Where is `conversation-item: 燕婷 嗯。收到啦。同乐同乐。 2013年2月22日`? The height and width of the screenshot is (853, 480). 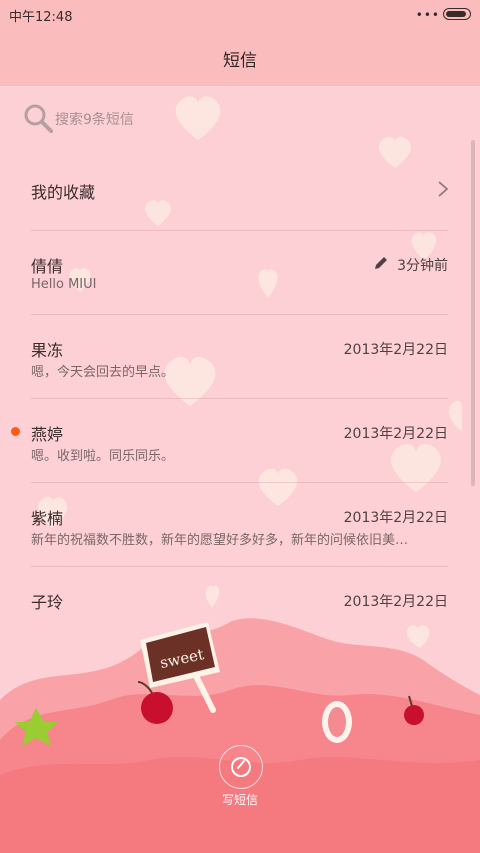
conversation-item: 燕婷 嗯。收到啦。同乐同乐。 2013年2月22日 is located at coordinates (240, 441).